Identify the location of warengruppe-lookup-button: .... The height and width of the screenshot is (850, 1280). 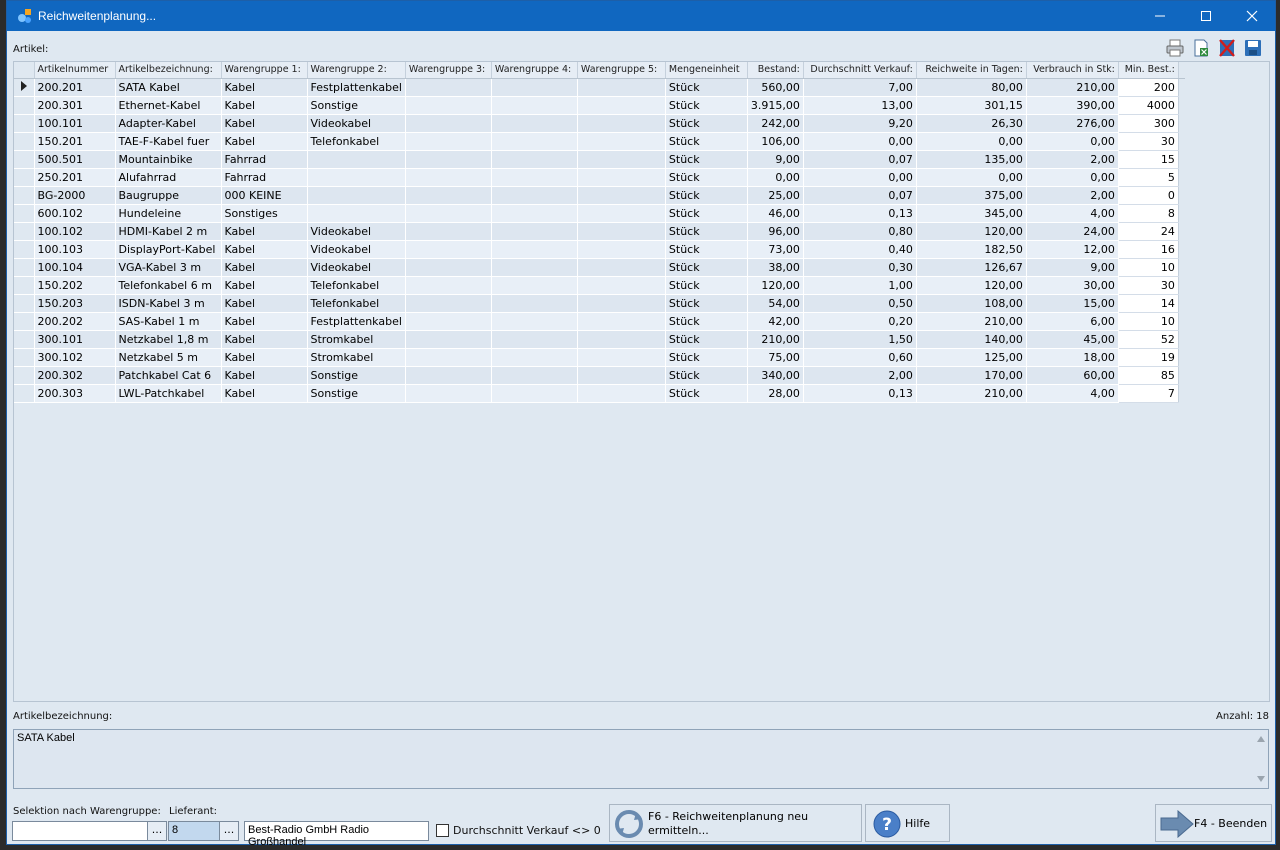
(157, 831).